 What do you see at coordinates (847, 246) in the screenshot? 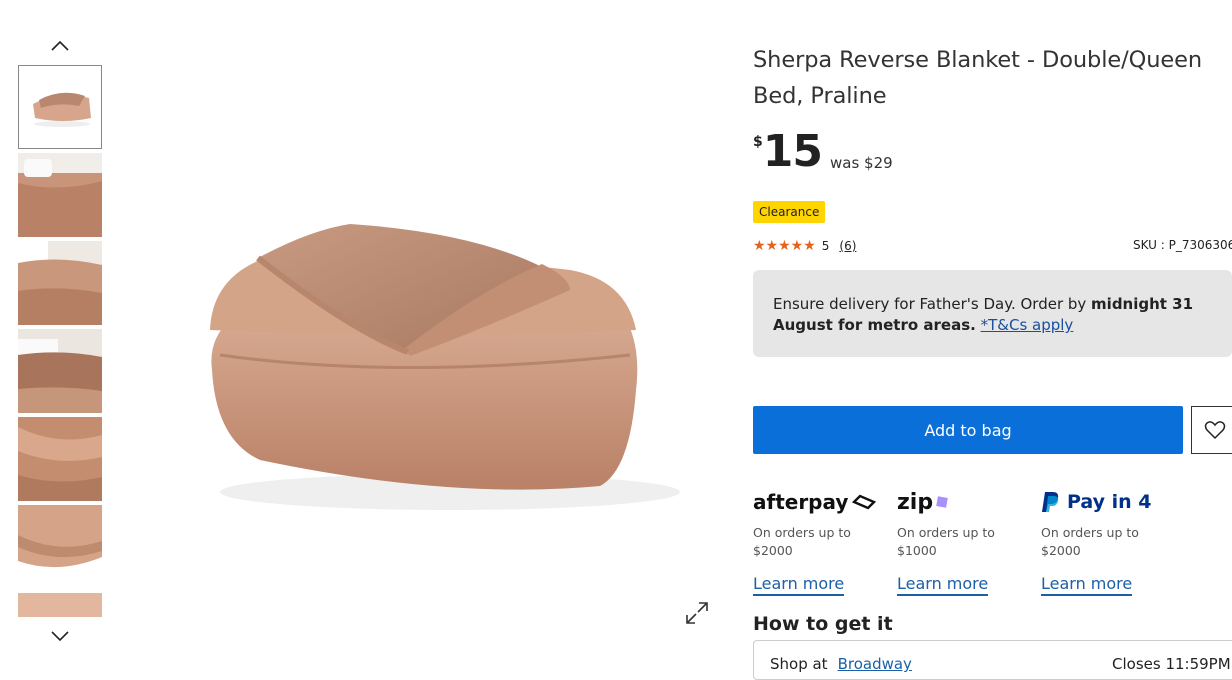
I see `reviews-link: (6)` at bounding box center [847, 246].